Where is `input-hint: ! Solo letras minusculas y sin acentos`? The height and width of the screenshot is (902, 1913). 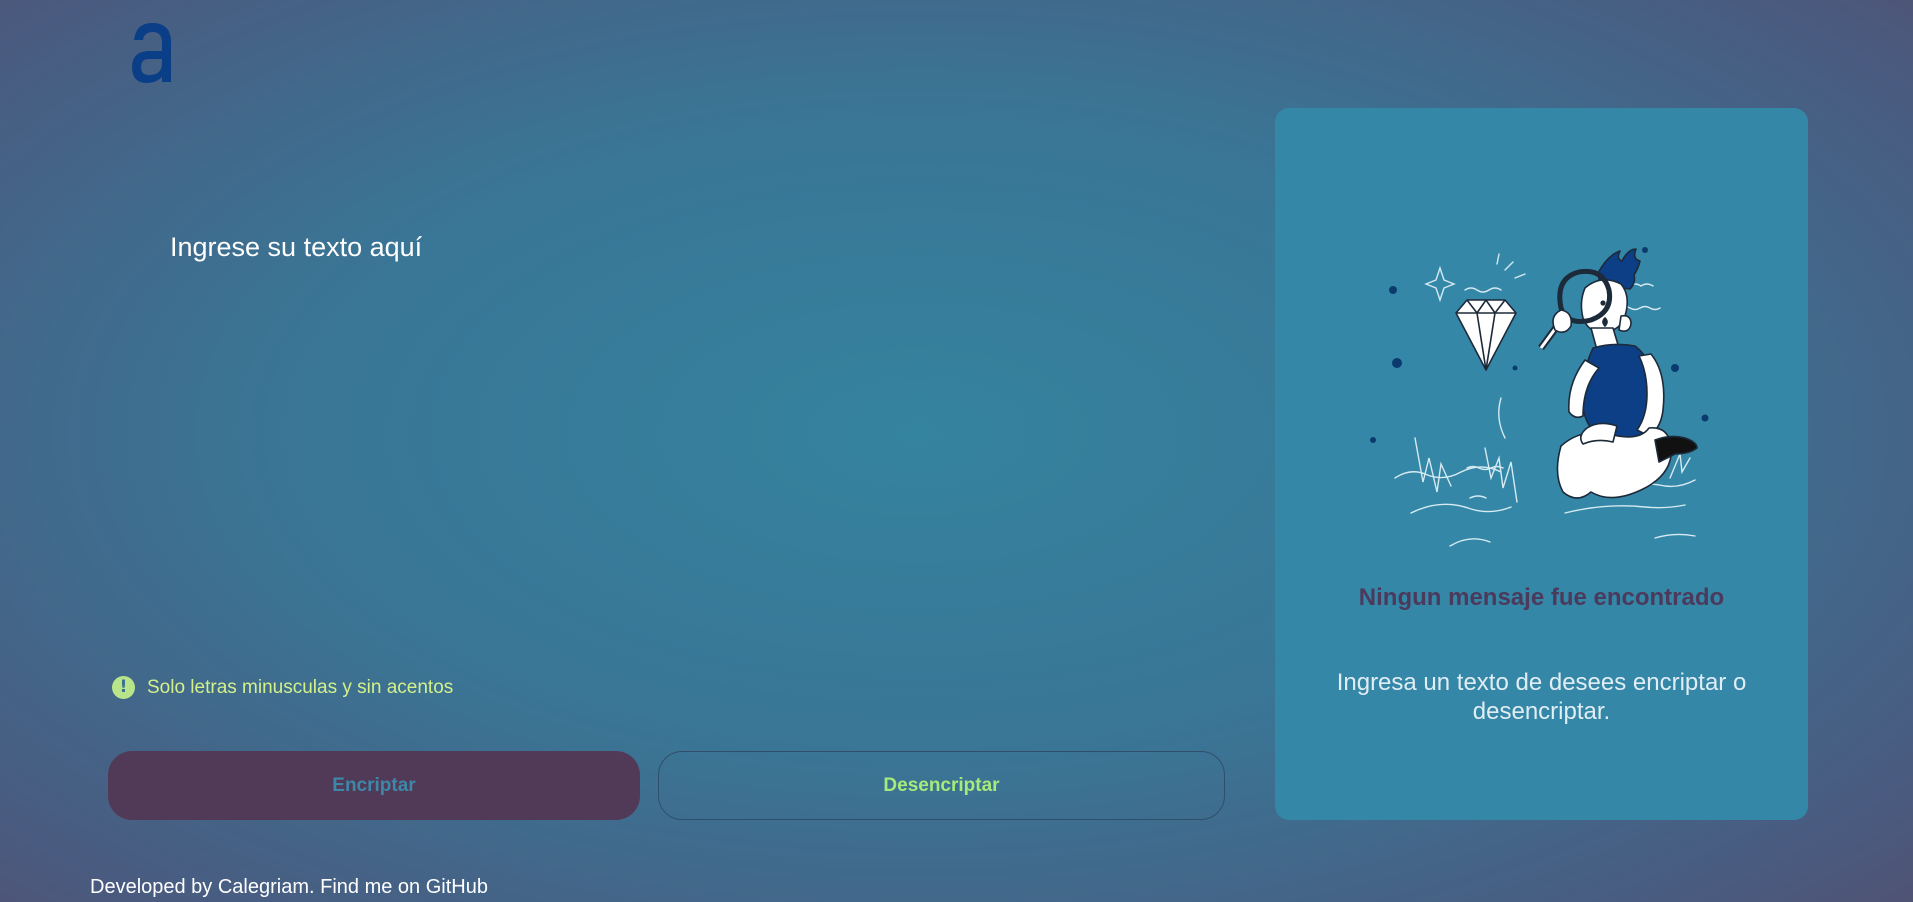
input-hint: ! Solo letras minusculas y sin acentos is located at coordinates (282, 687).